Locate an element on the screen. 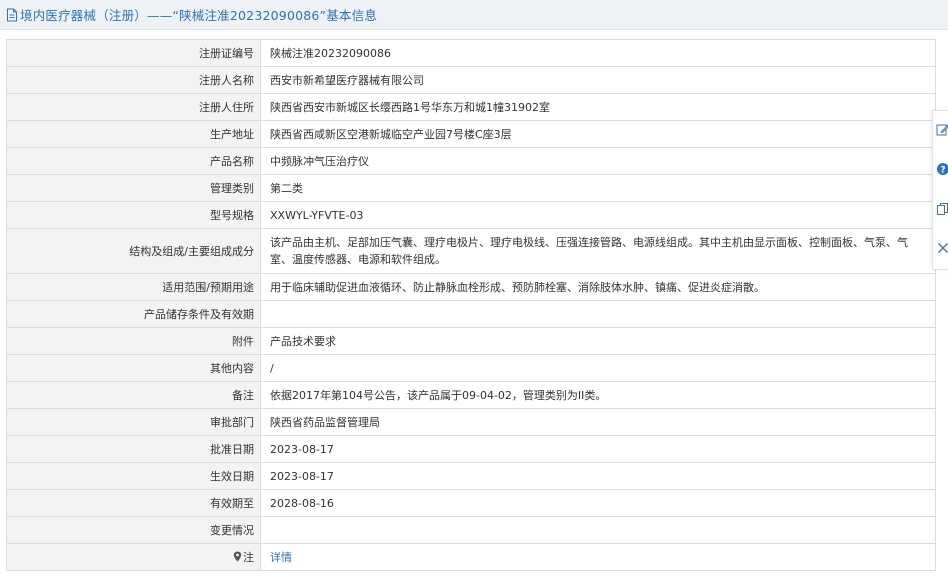 The width and height of the screenshot is (948, 578). help-icon: ? is located at coordinates (942, 169).